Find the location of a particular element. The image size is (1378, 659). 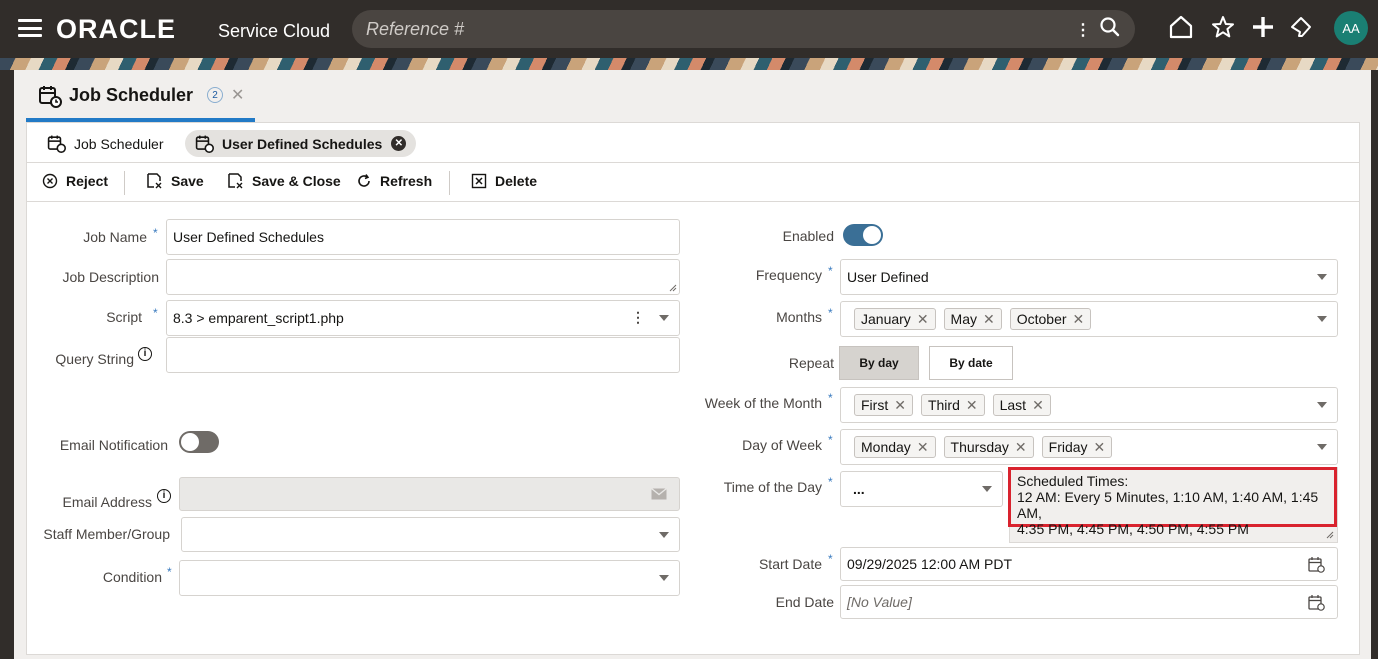

favorites-star-icon is located at coordinates (1223, 29).